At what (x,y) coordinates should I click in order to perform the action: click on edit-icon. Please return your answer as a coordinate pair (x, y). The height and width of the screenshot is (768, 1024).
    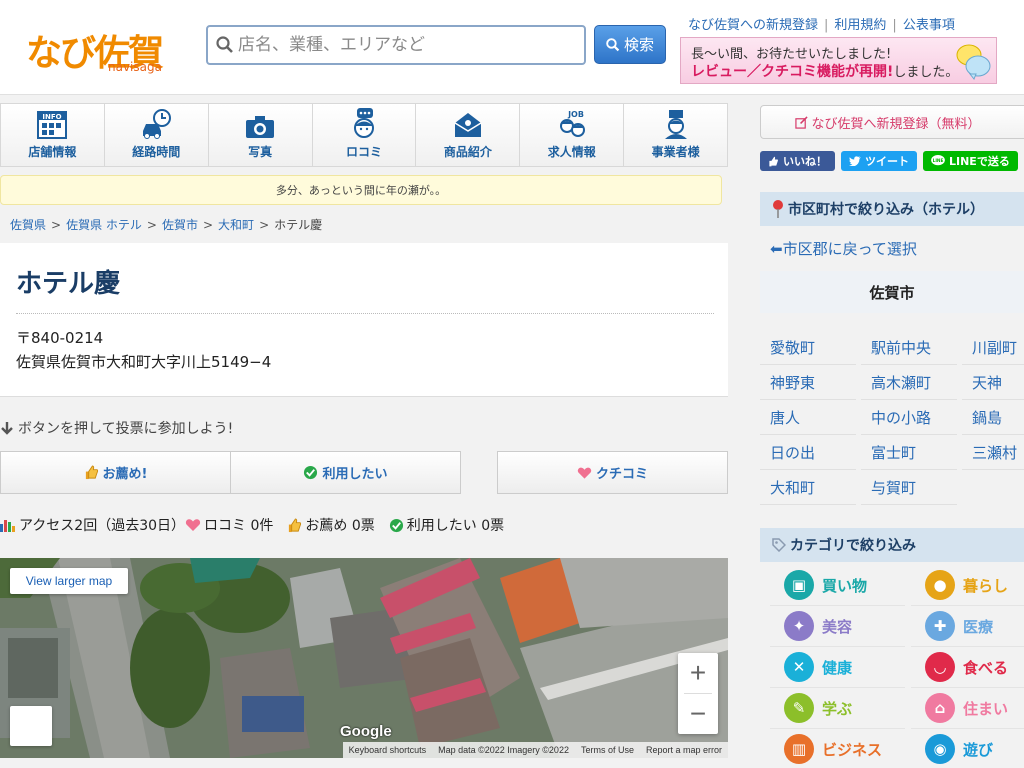
    Looking at the image, I should click on (802, 122).